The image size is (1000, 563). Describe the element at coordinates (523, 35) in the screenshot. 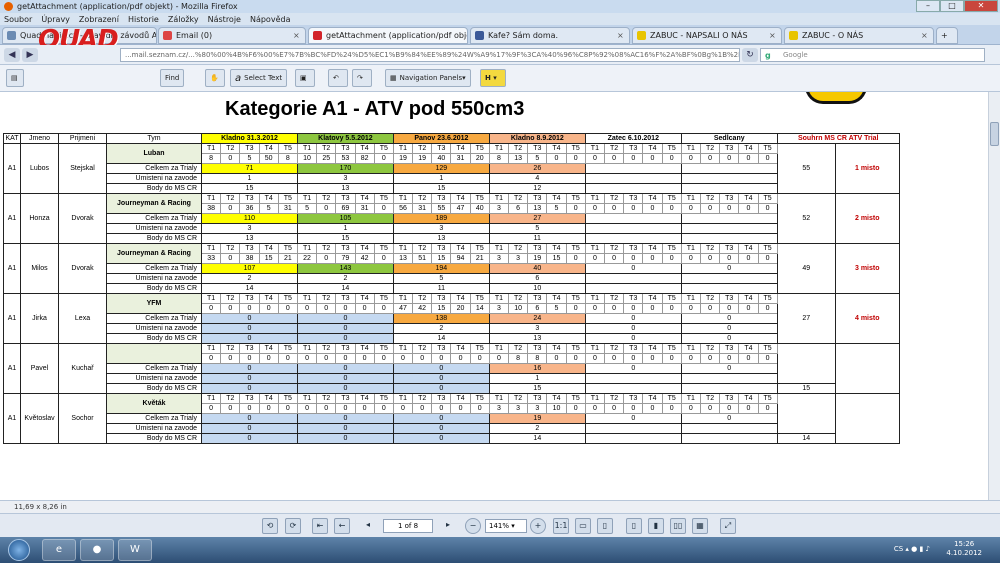

I see `tab-label: Kafe? Sám doma.` at that location.